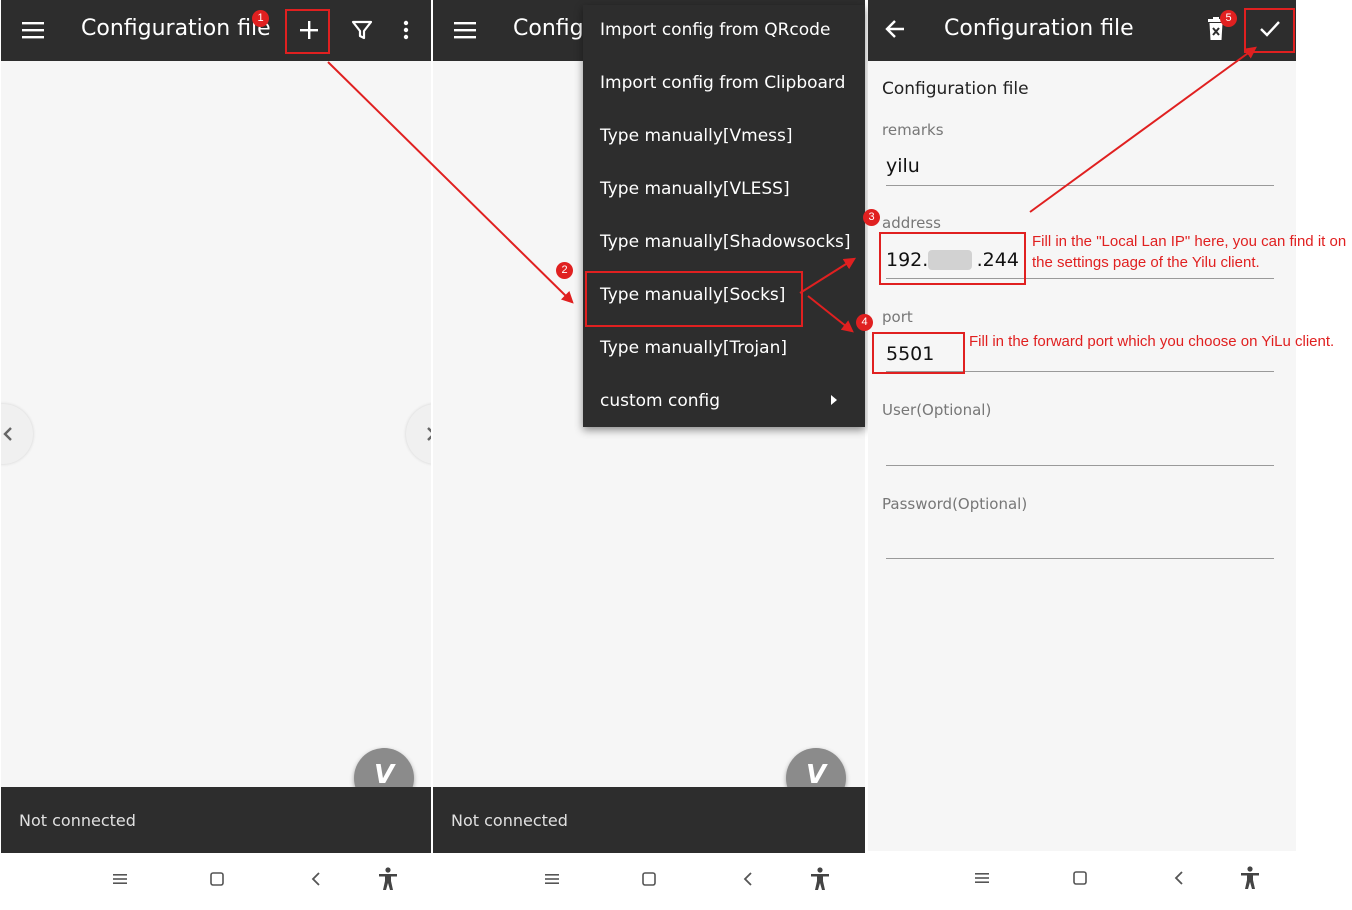  I want to click on port-label: port, so click(897, 317).